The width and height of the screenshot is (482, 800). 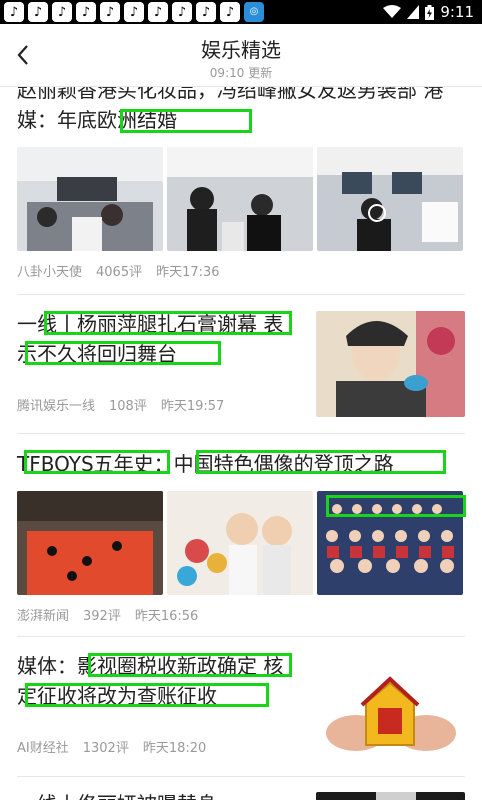 I want to click on publish-time: 昨天16:56, so click(x=166, y=616).